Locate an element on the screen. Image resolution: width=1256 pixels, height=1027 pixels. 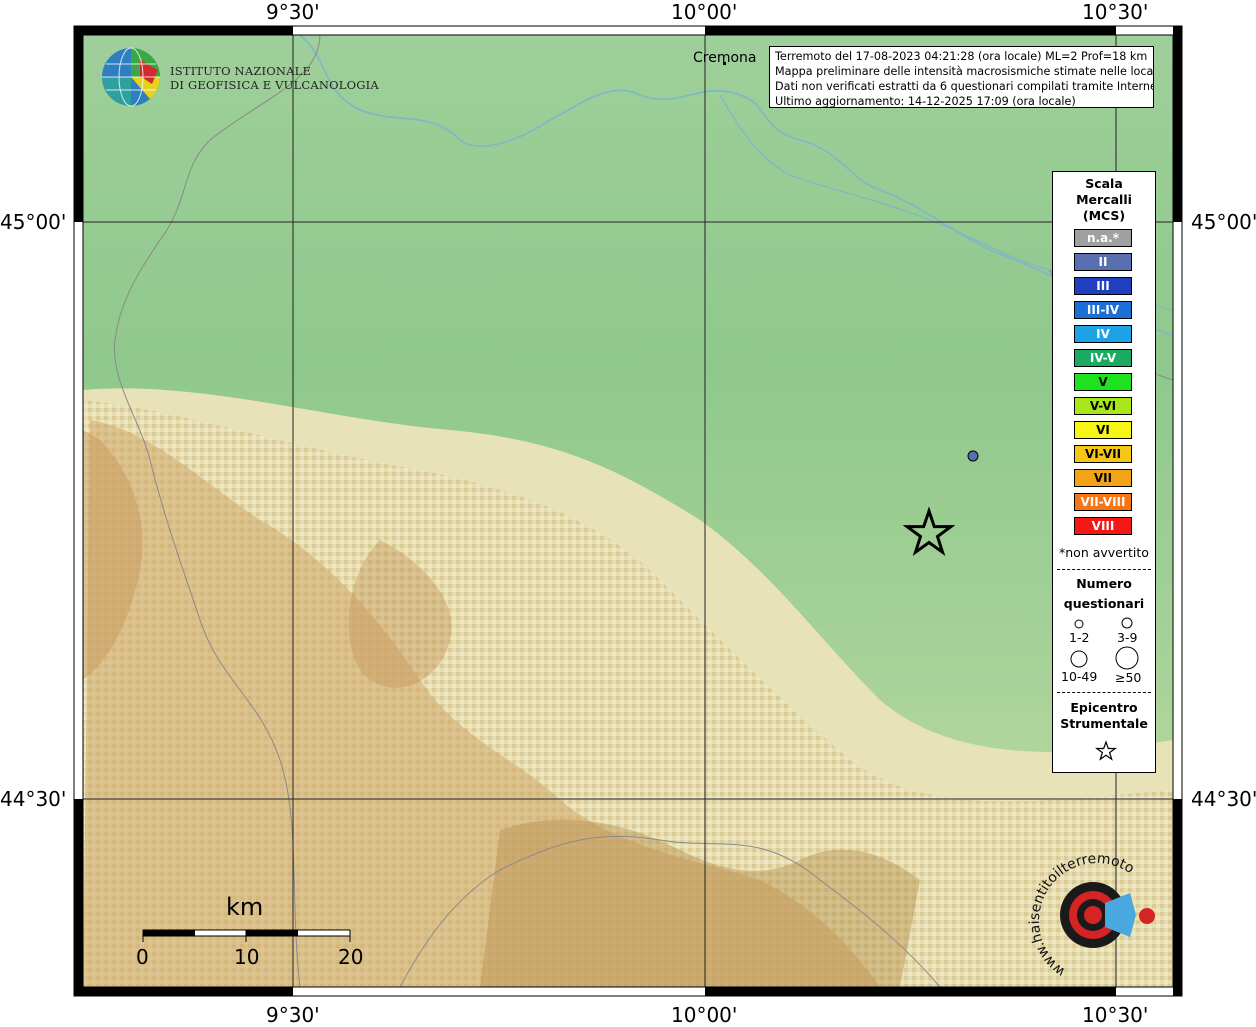
institute-line: DI GEOFISICA E VULCANOLOGIA is located at coordinates (274, 85).